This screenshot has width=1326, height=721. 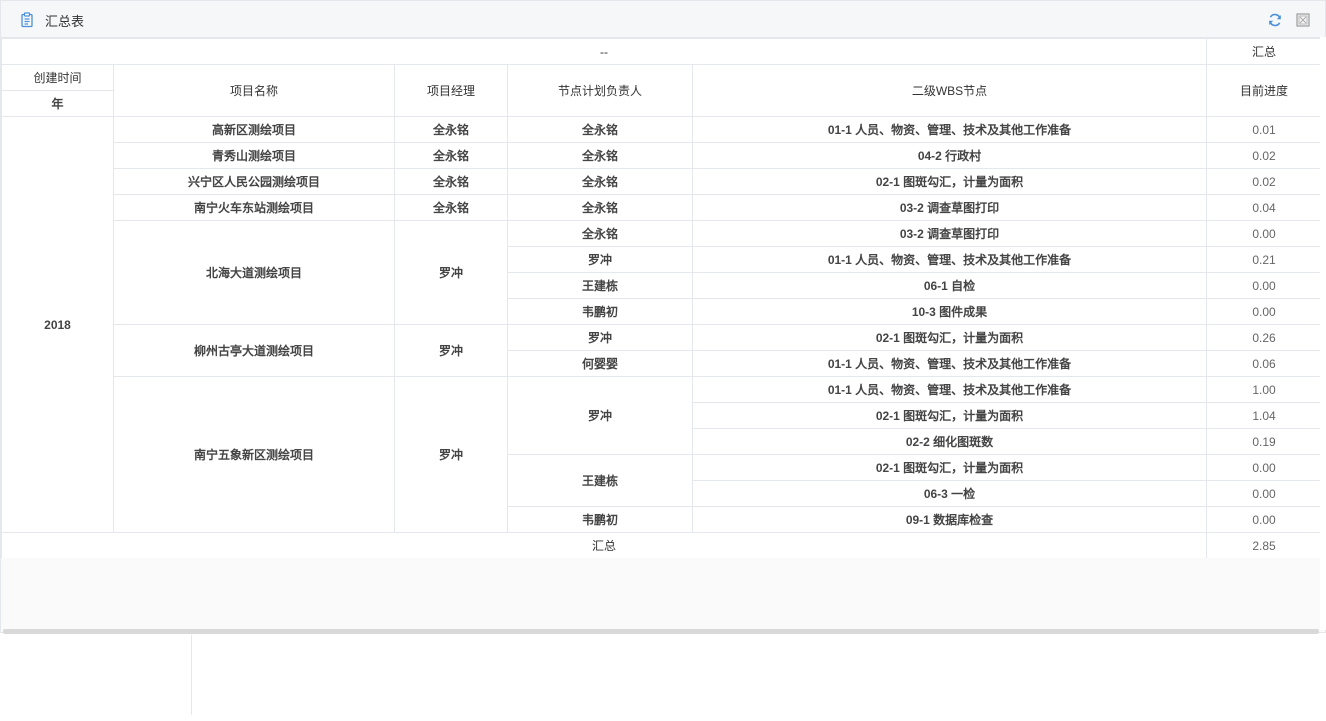 I want to click on project-name-cell: 青秀山测绘项目, so click(x=254, y=155).